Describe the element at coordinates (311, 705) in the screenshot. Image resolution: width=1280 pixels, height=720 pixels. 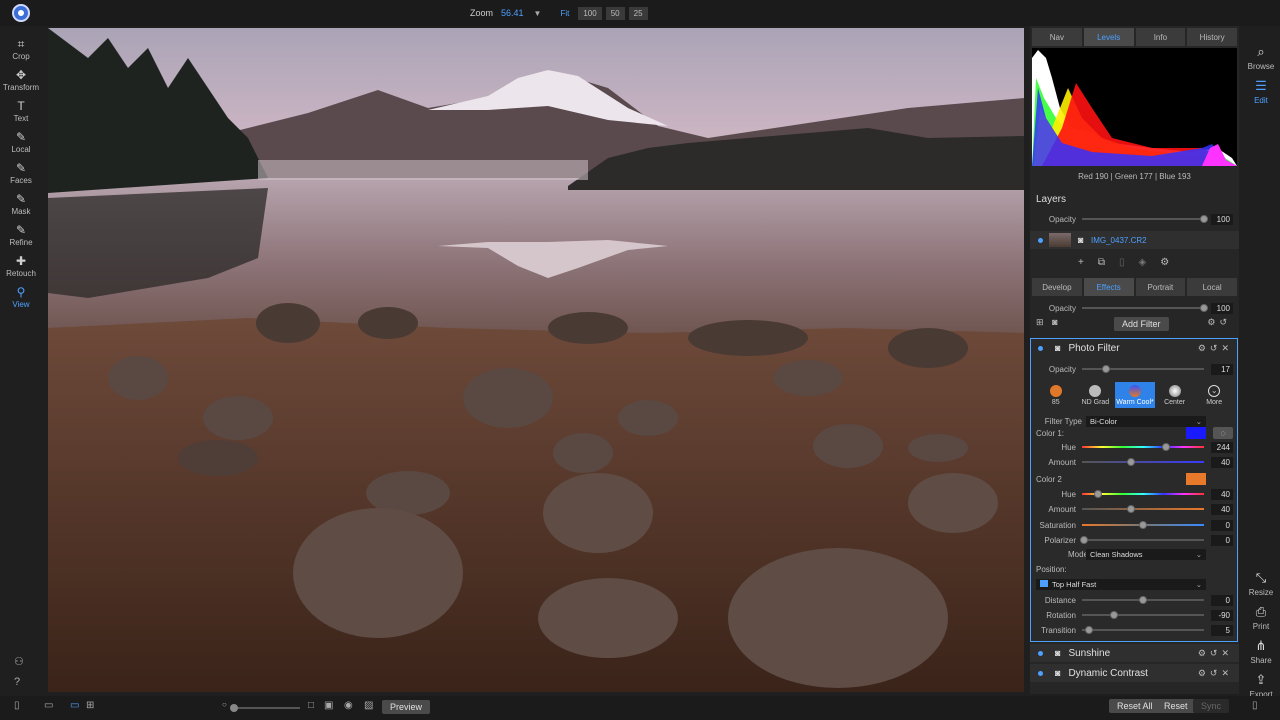
I see `mask-overlay-icon: □` at that location.